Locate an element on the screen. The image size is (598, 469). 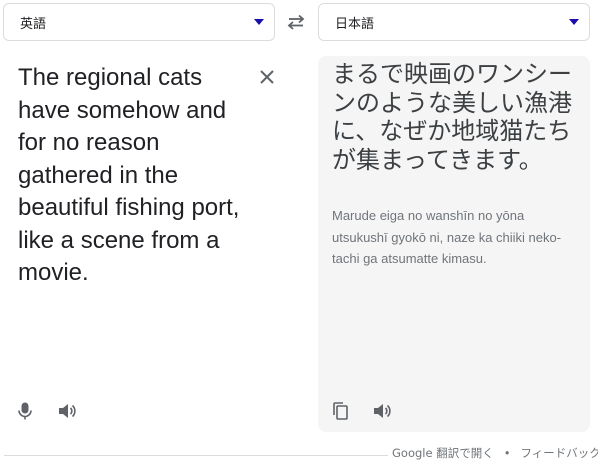
copy-icon is located at coordinates (340, 411).